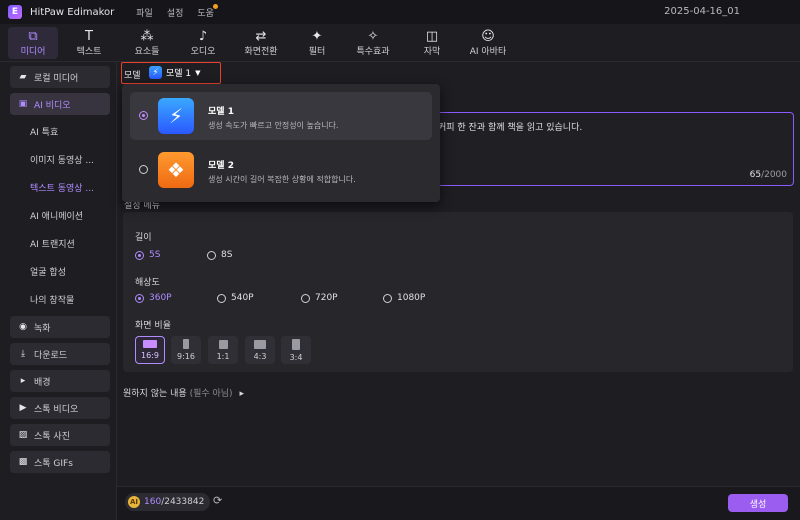  What do you see at coordinates (60, 131) in the screenshot?
I see `sidebar-item-ai-effects: AI 특효` at bounding box center [60, 131].